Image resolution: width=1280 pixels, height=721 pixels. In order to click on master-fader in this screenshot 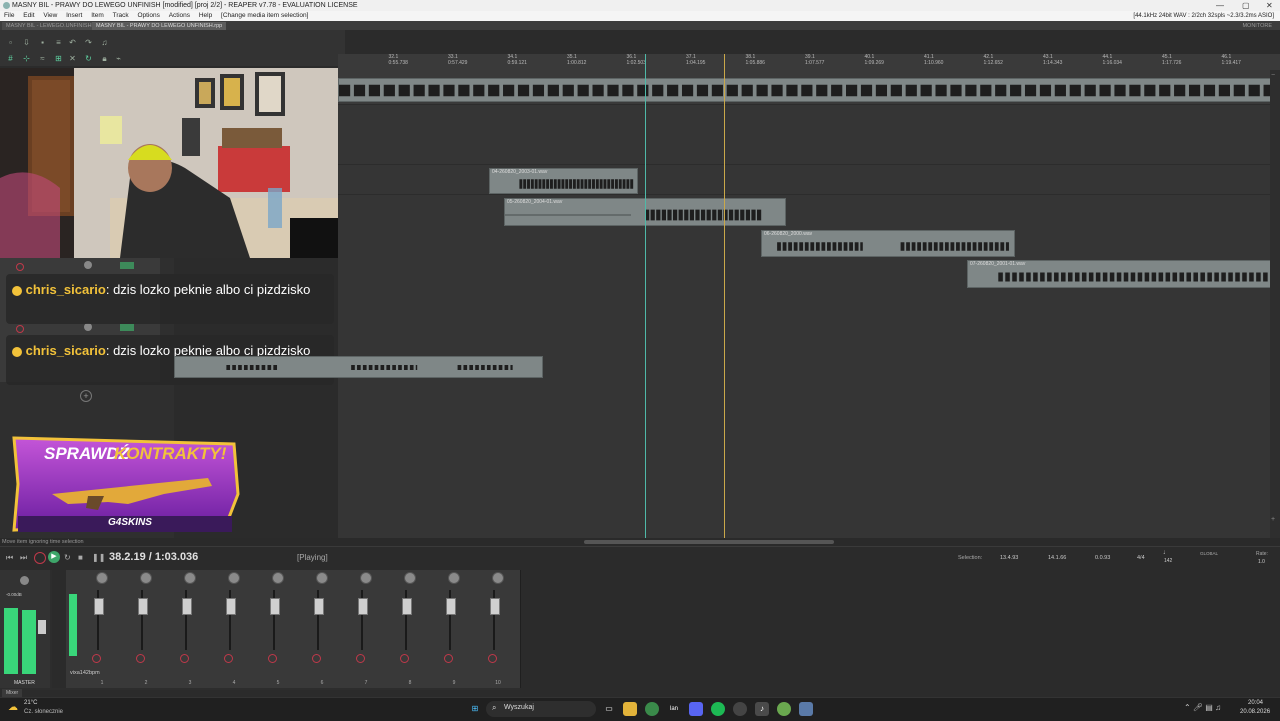, I will do `click(42, 627)`.